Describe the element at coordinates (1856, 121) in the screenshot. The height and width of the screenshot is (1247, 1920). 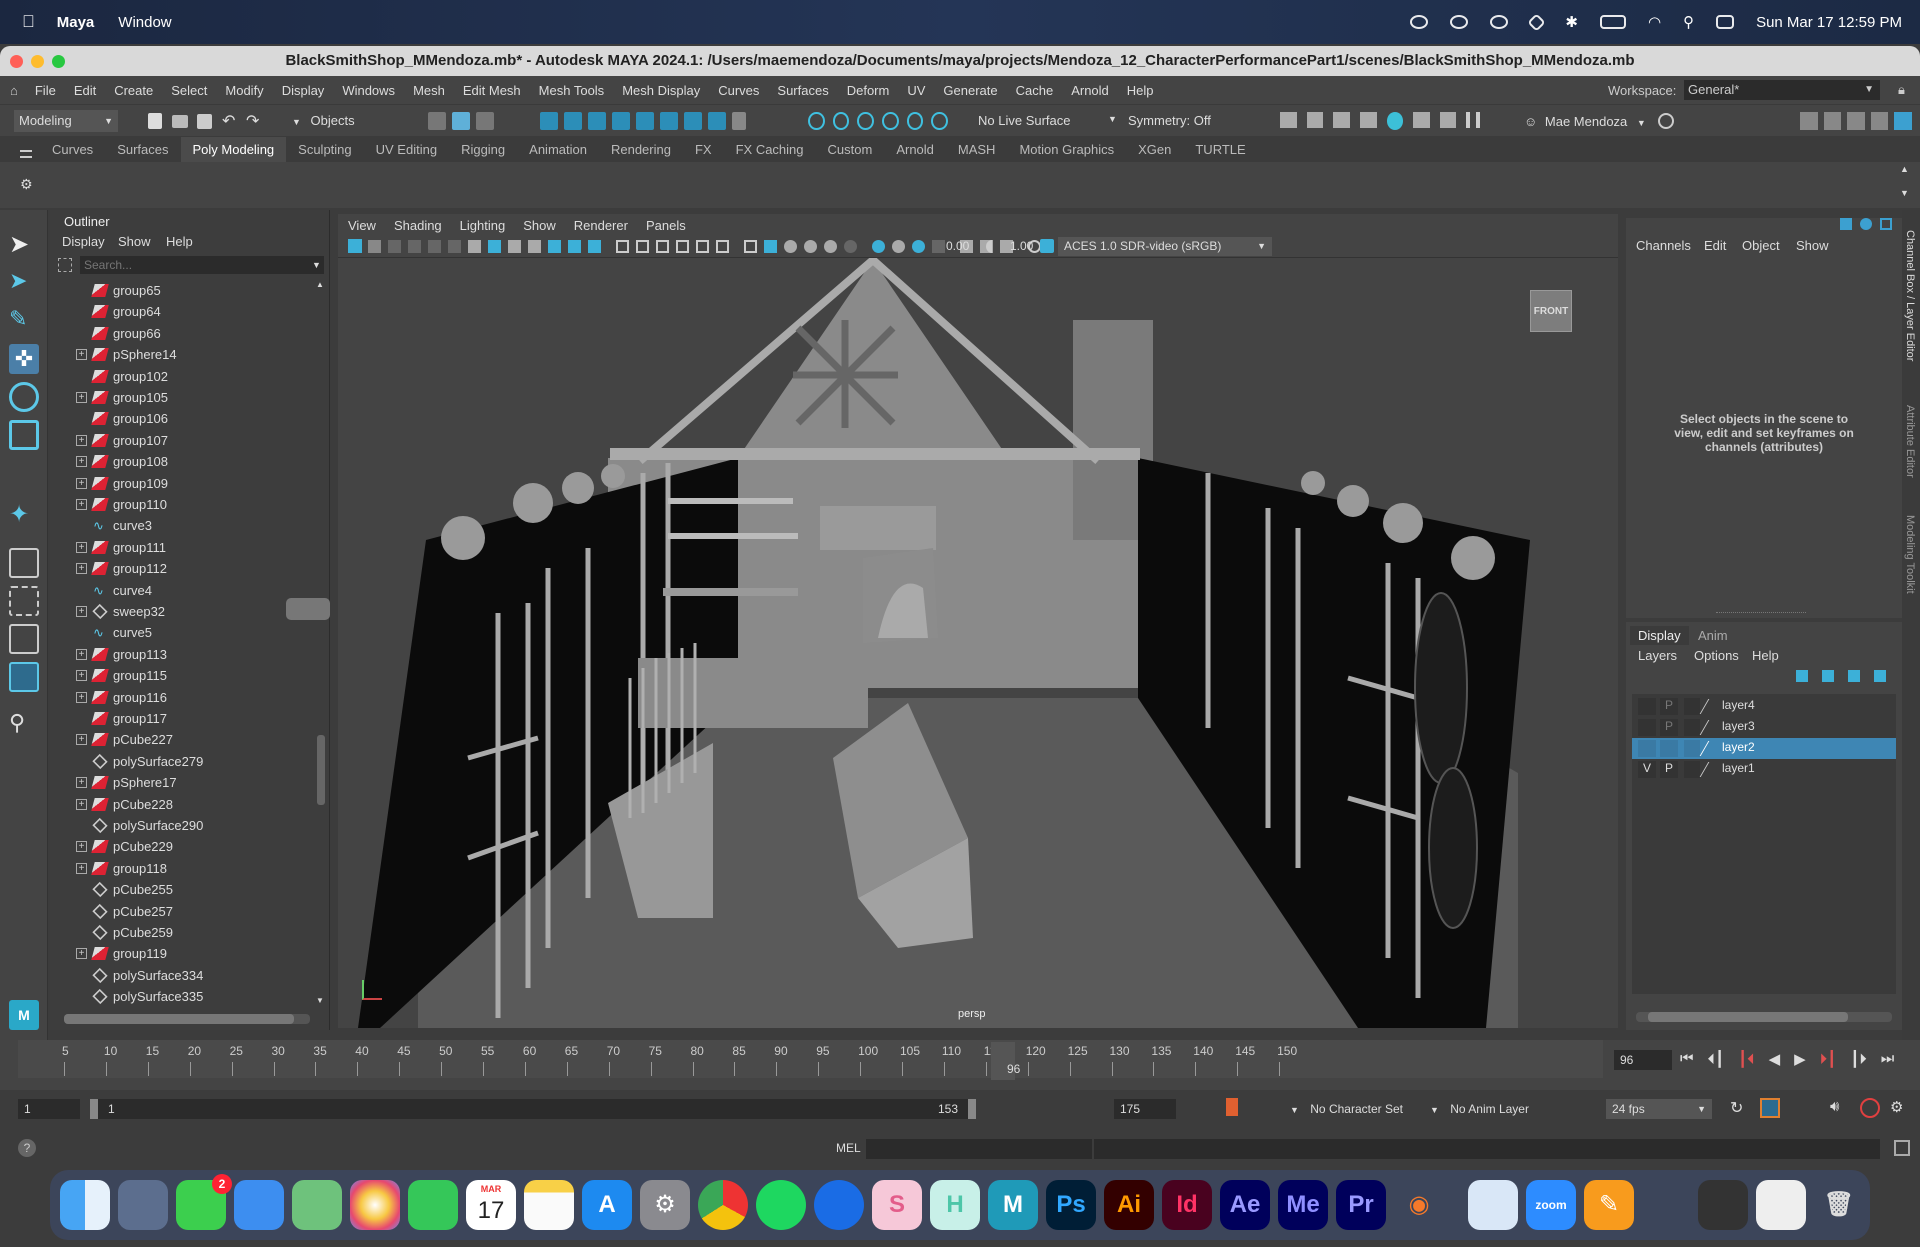
I see `attribute-editor-toggle-icon` at that location.